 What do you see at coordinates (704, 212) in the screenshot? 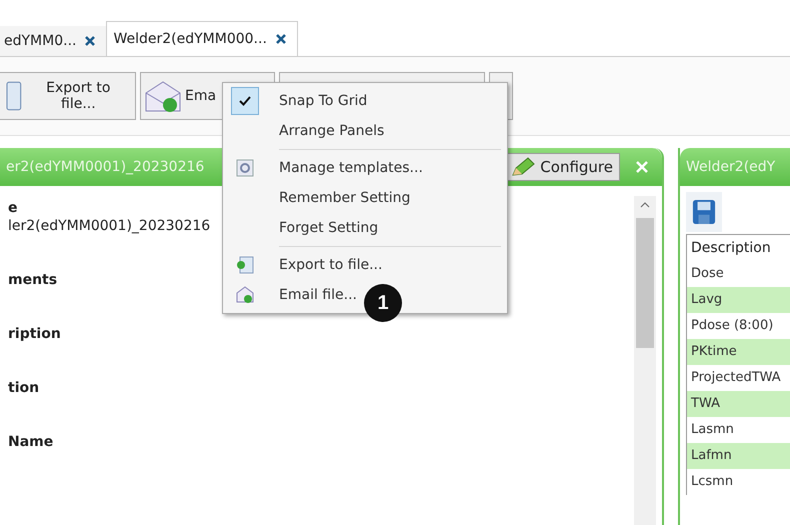
I see `save-button` at bounding box center [704, 212].